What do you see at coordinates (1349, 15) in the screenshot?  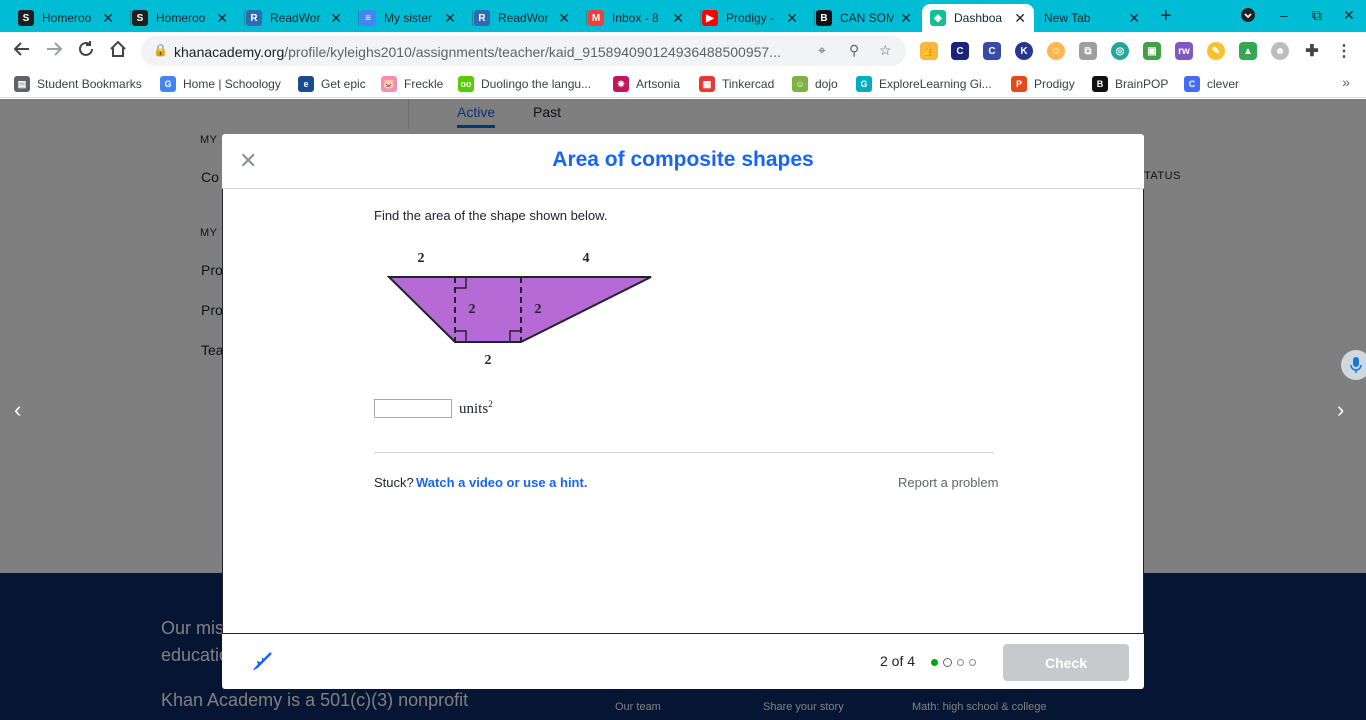 I see `close-window-icon: ✕` at bounding box center [1349, 15].